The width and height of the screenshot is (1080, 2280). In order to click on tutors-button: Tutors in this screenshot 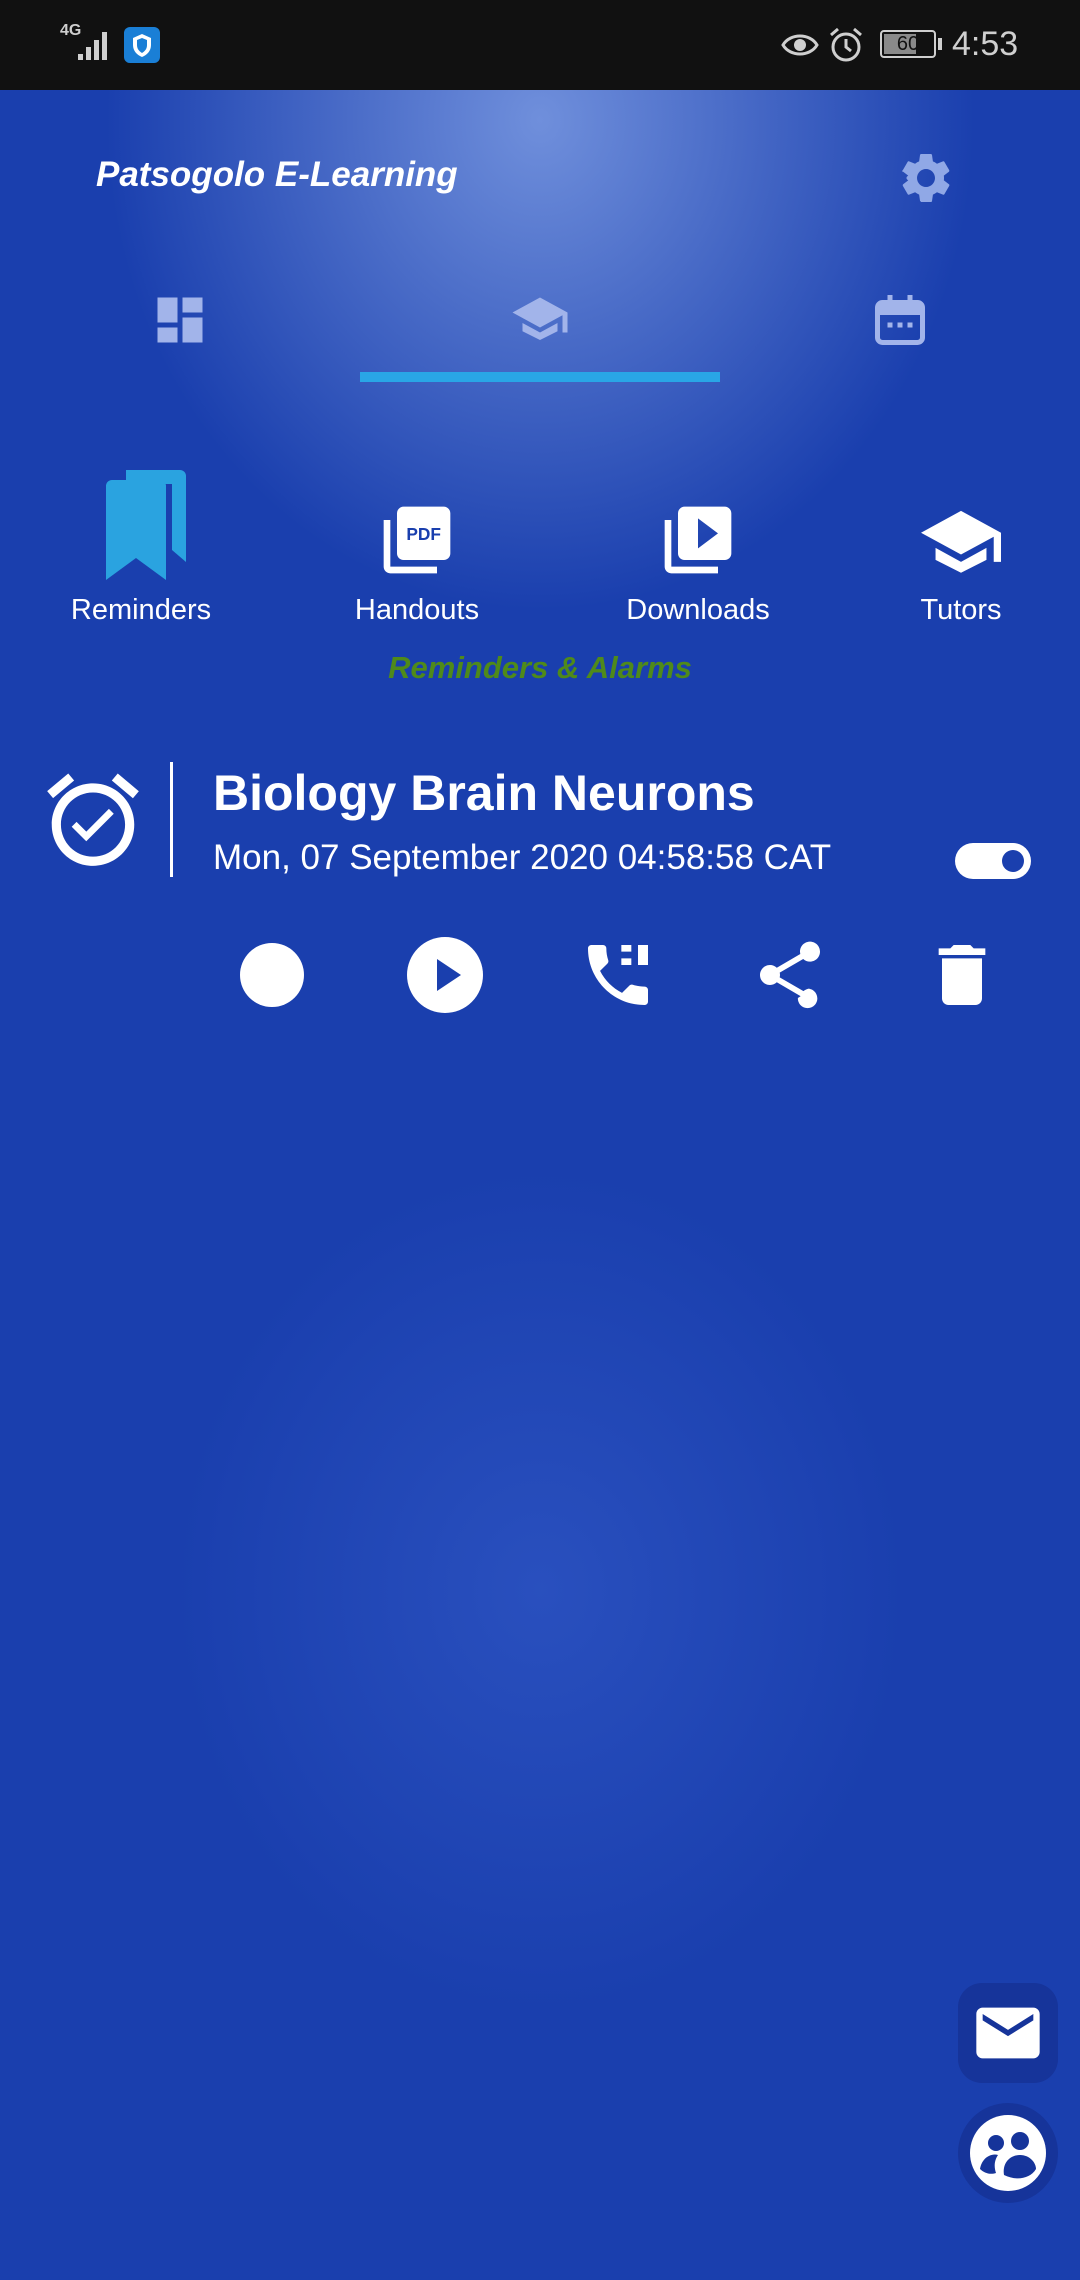, I will do `click(961, 548)`.